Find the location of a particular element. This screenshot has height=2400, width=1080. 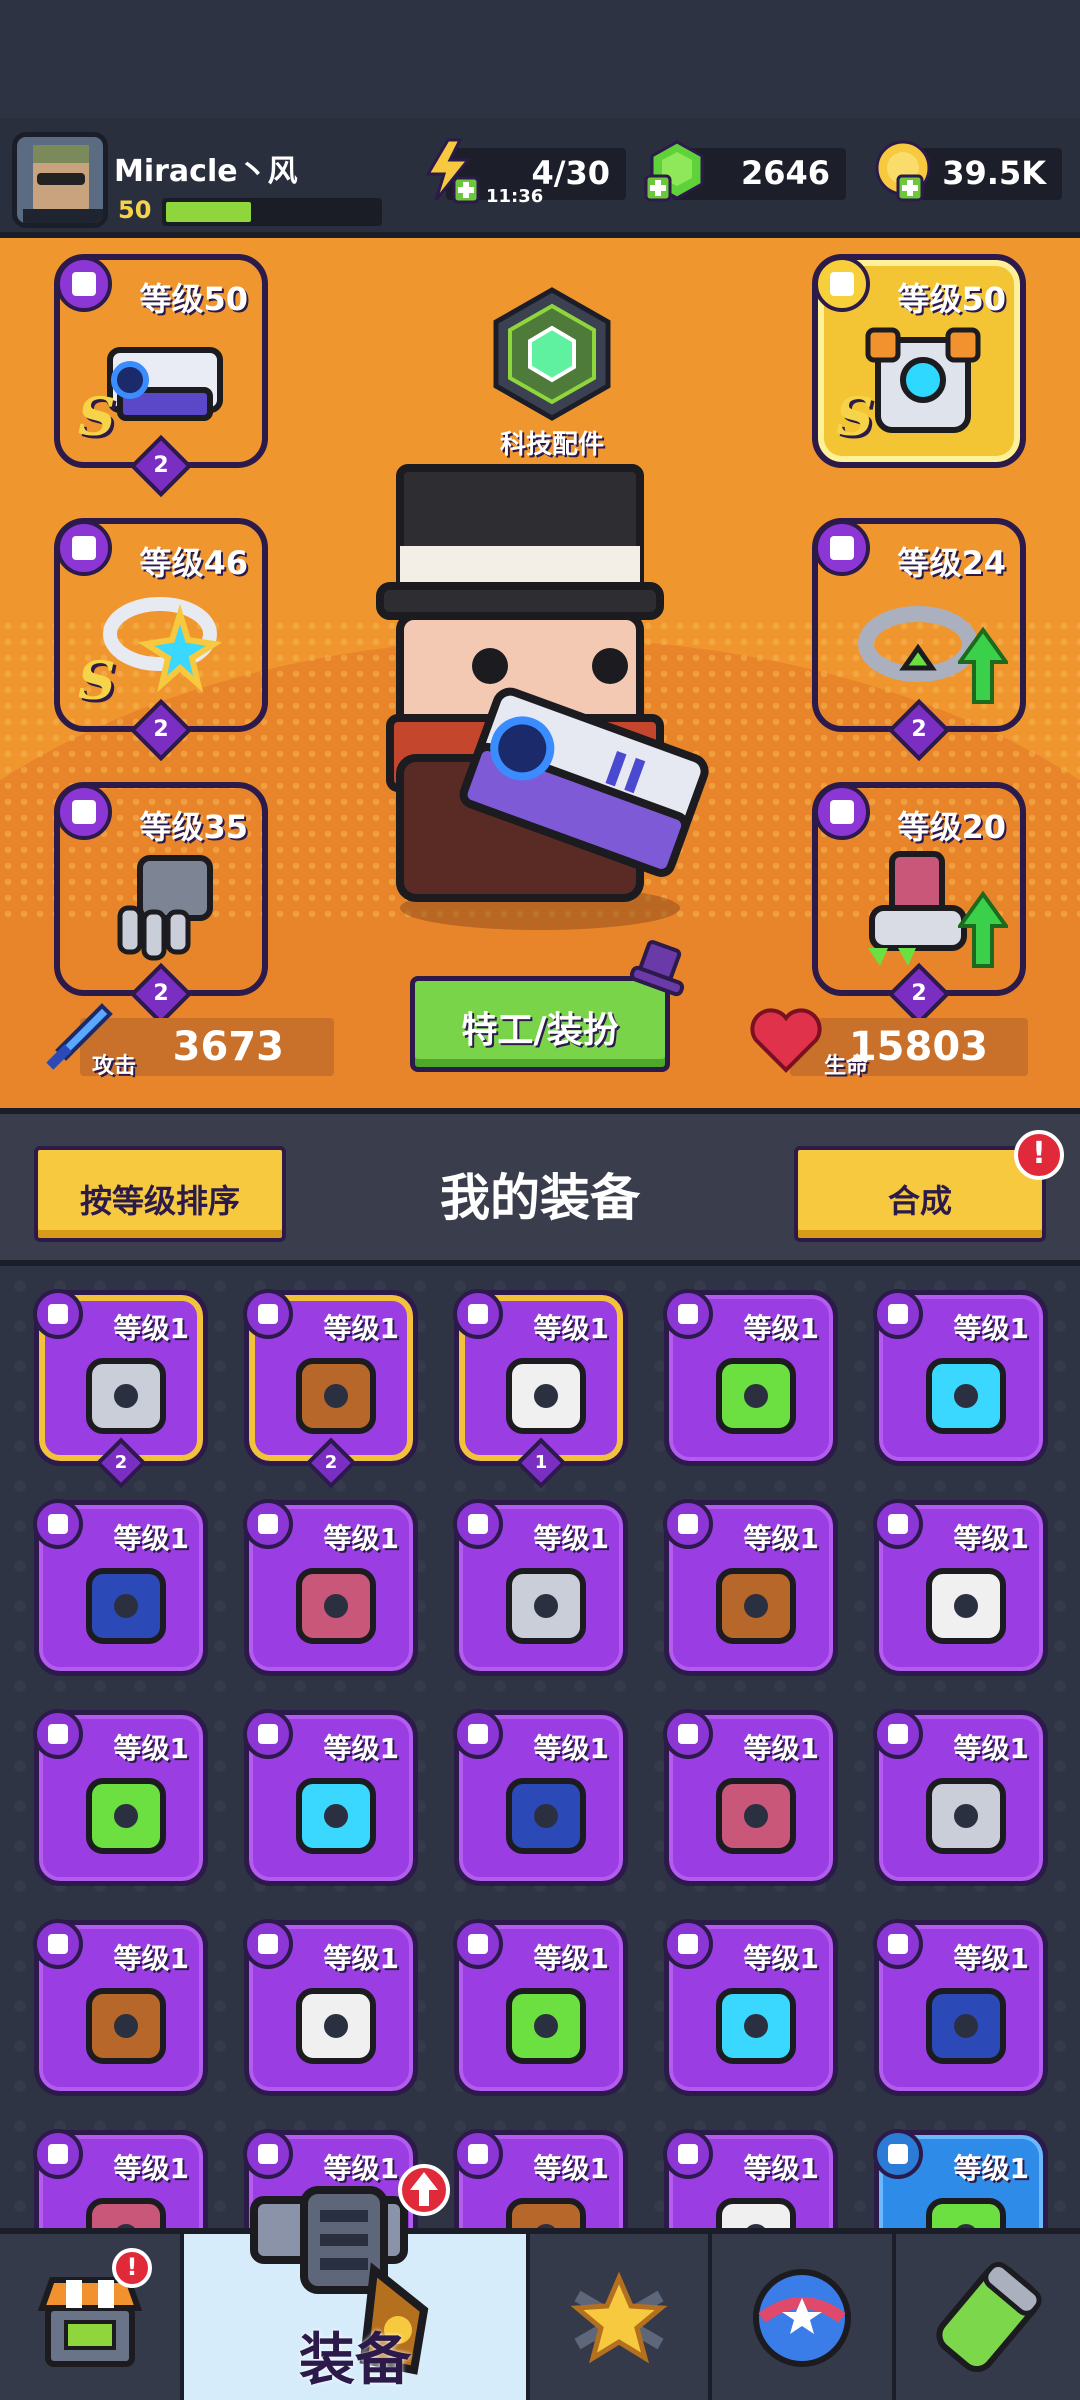

nav-tab-equipment: 装备 is located at coordinates (357, 2282).